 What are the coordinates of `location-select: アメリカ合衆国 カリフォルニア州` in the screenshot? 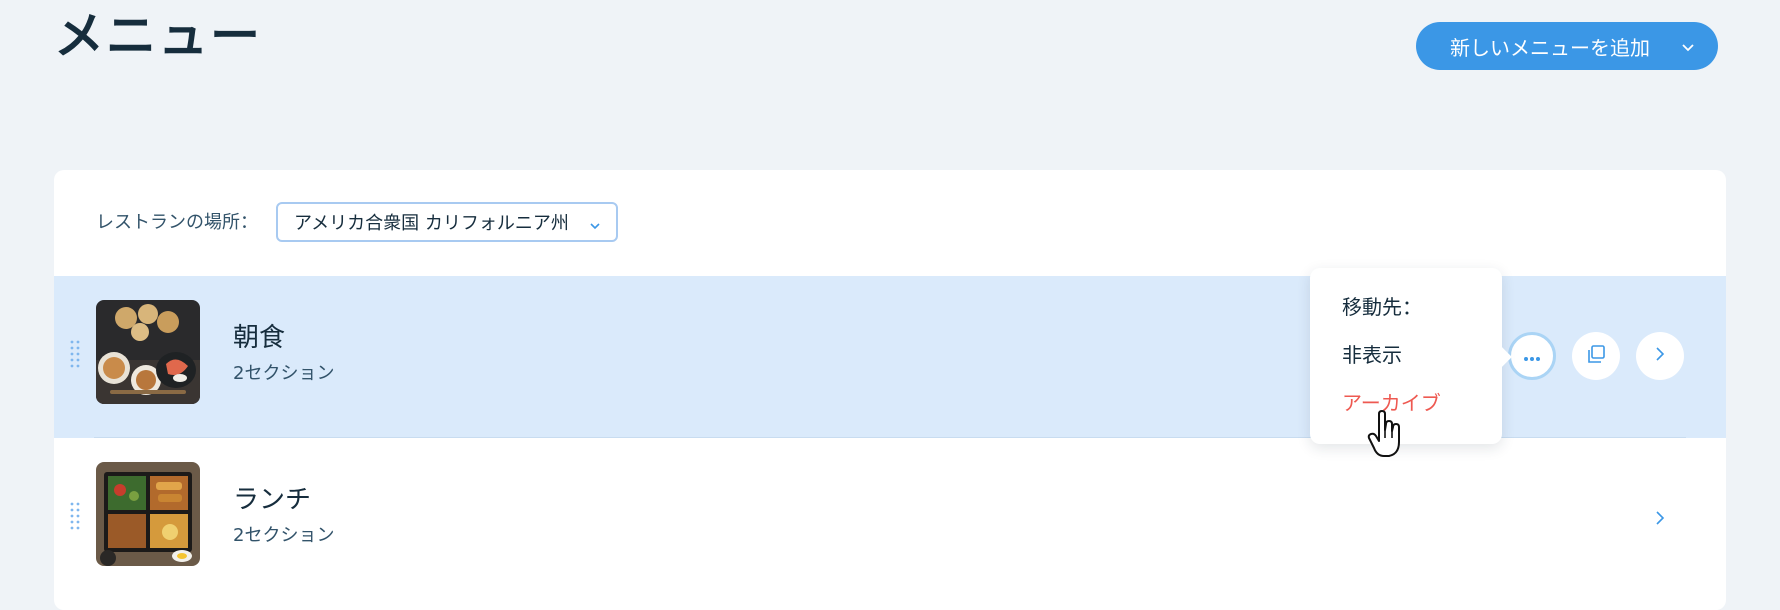 It's located at (447, 222).